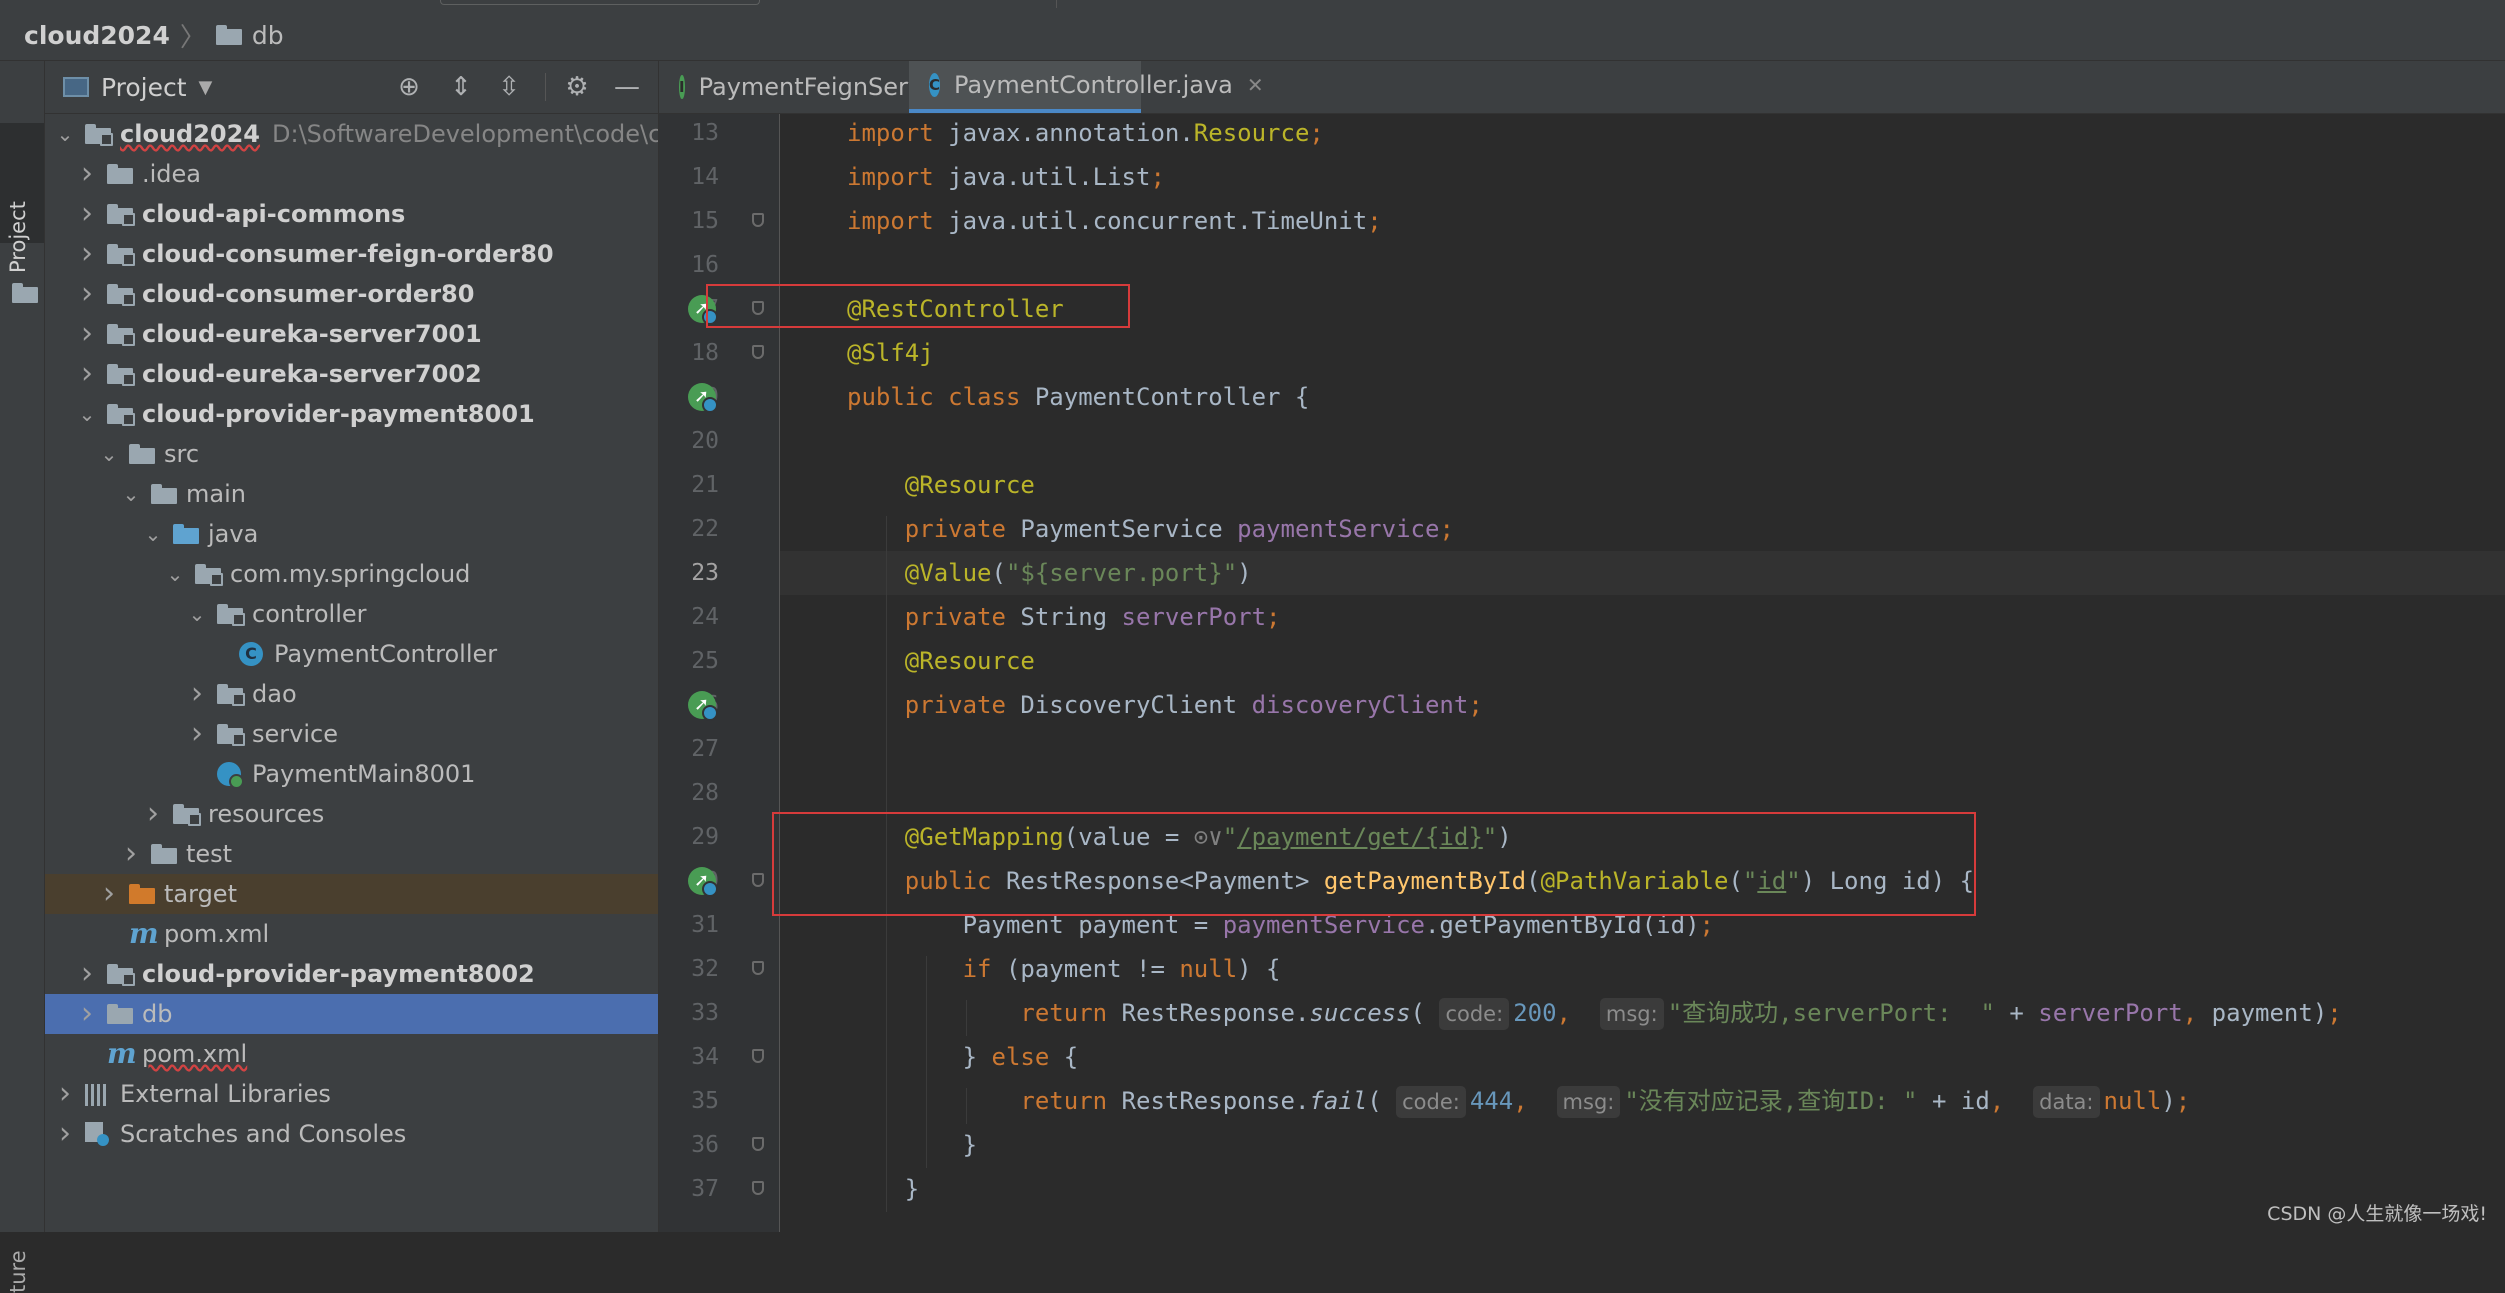  What do you see at coordinates (97, 35) in the screenshot?
I see `breadcrumb-project: cloud2024` at bounding box center [97, 35].